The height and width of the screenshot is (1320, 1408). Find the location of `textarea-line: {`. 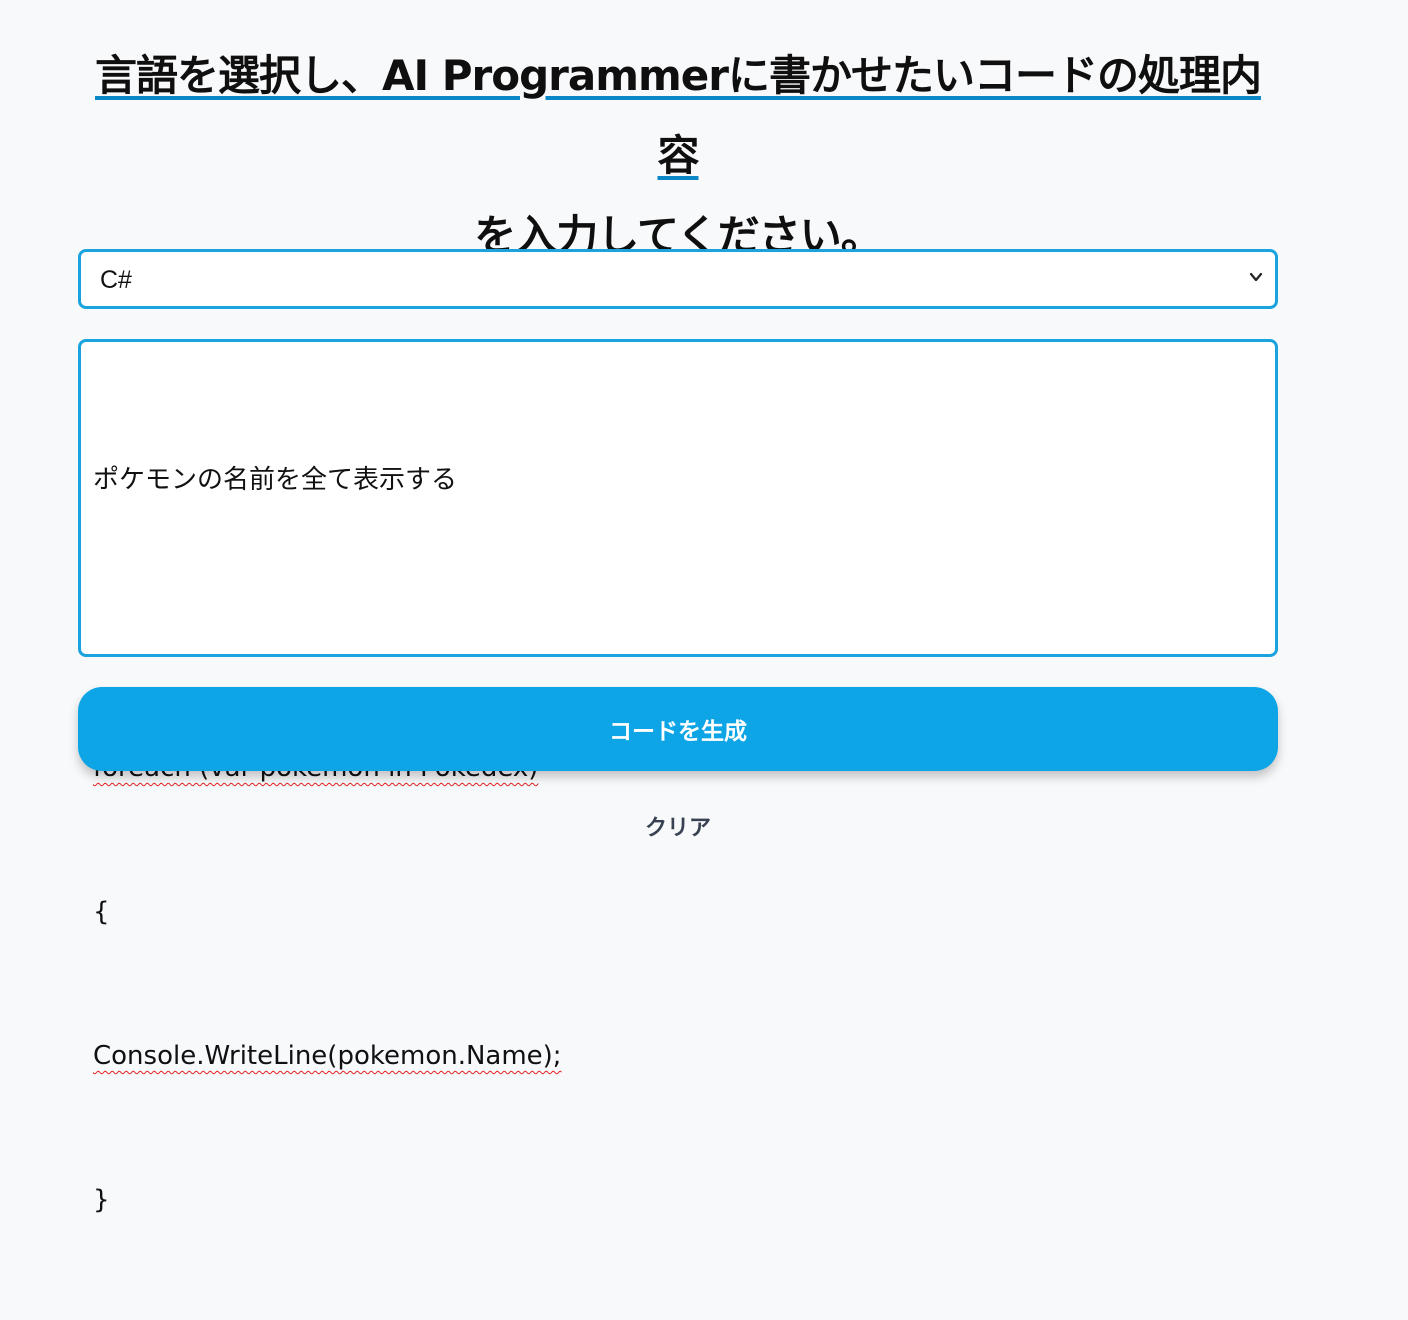

textarea-line: { is located at coordinates (101, 912).